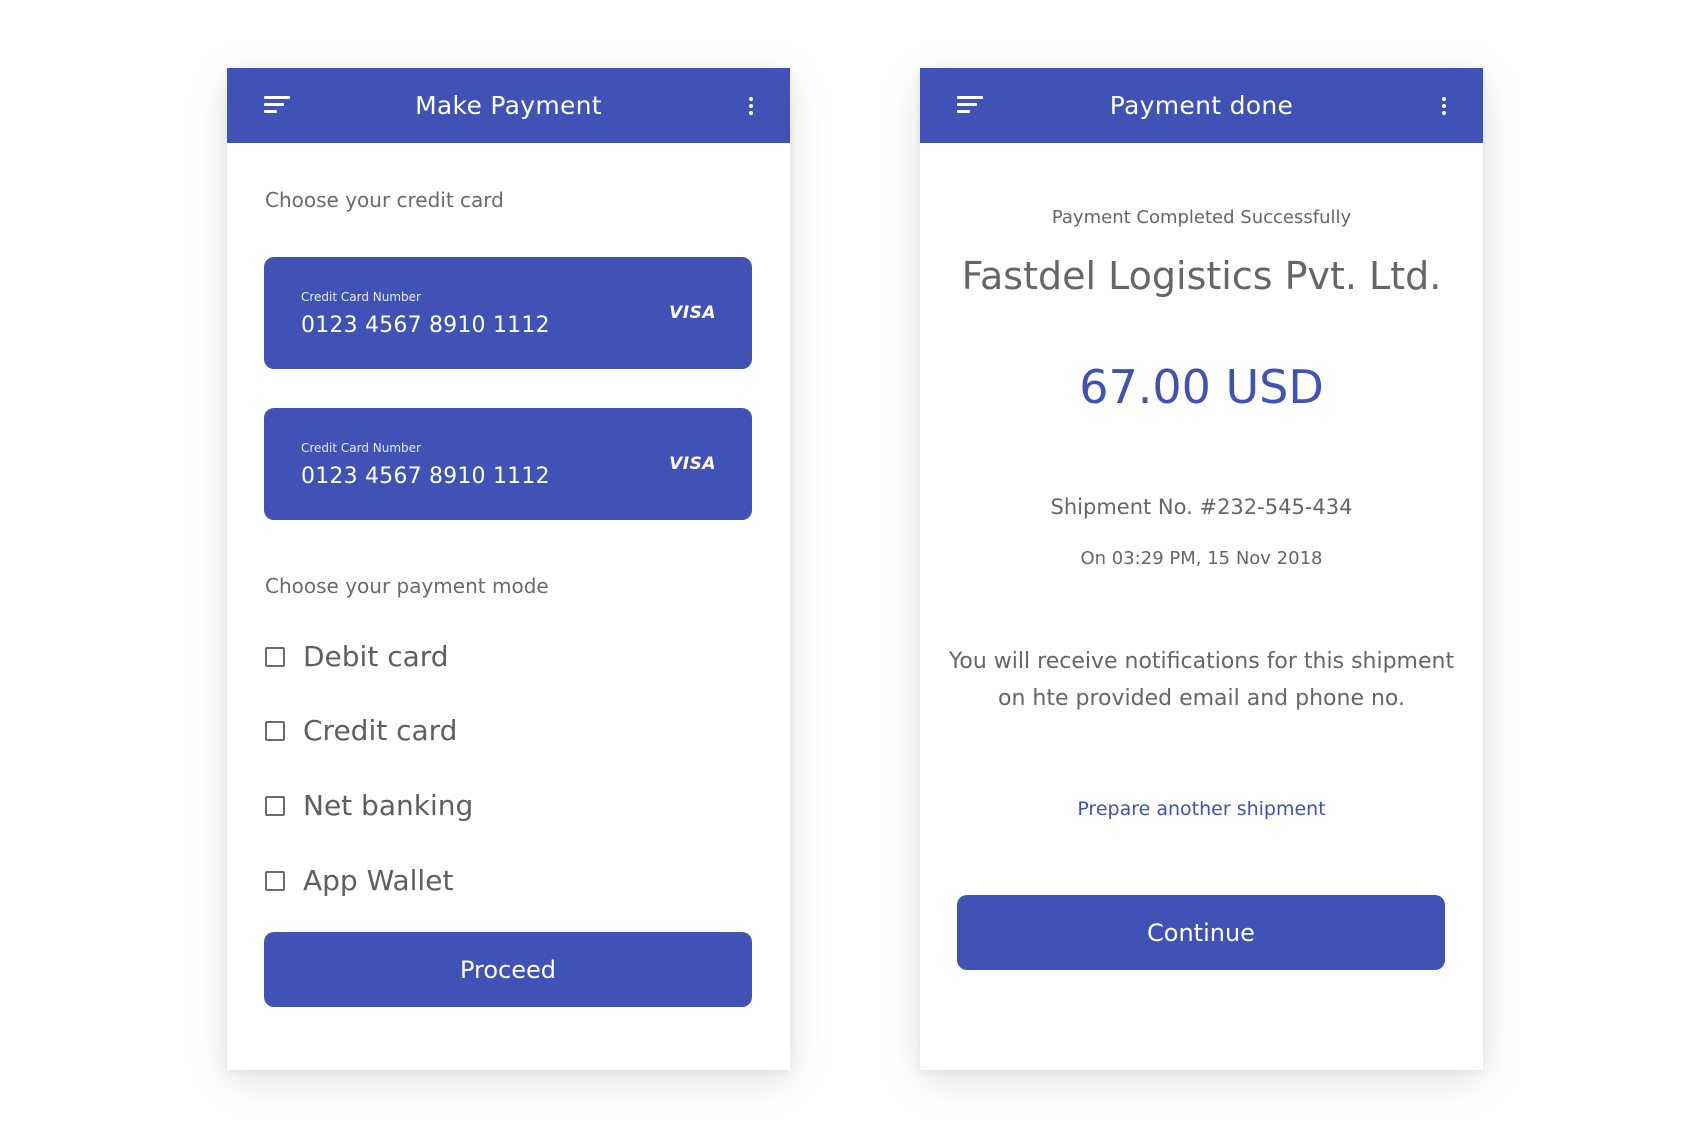  What do you see at coordinates (508, 969) in the screenshot?
I see `proceed-button: Proceed` at bounding box center [508, 969].